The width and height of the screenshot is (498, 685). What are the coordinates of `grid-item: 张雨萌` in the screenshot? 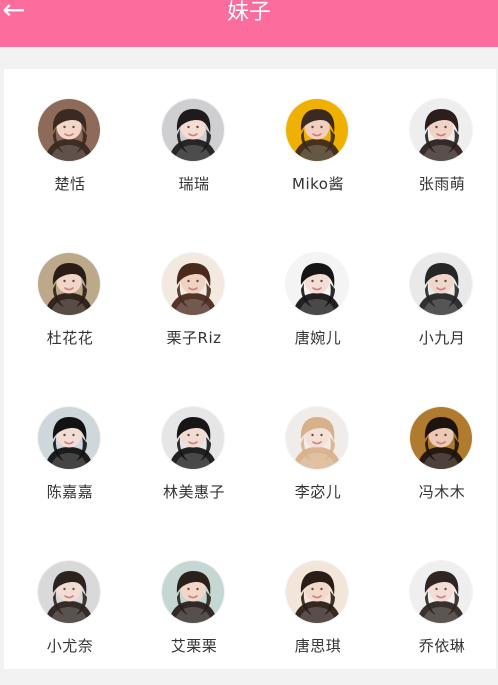 It's located at (439, 146).